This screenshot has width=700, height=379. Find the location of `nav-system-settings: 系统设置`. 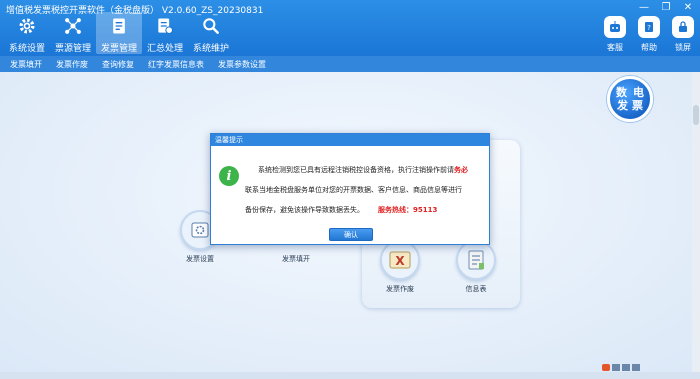

nav-system-settings: 系统设置 is located at coordinates (27, 33).